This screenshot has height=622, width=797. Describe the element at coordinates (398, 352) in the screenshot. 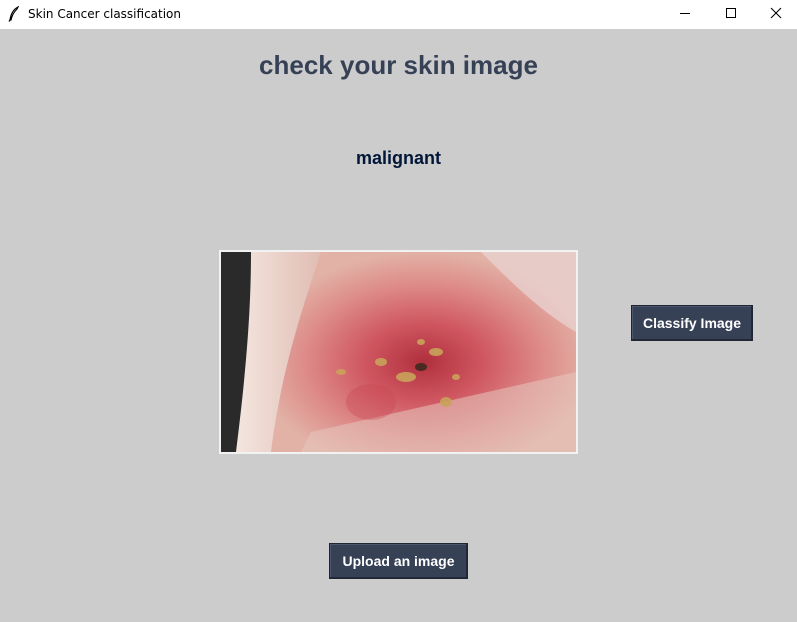

I see `skin-image-preview` at that location.